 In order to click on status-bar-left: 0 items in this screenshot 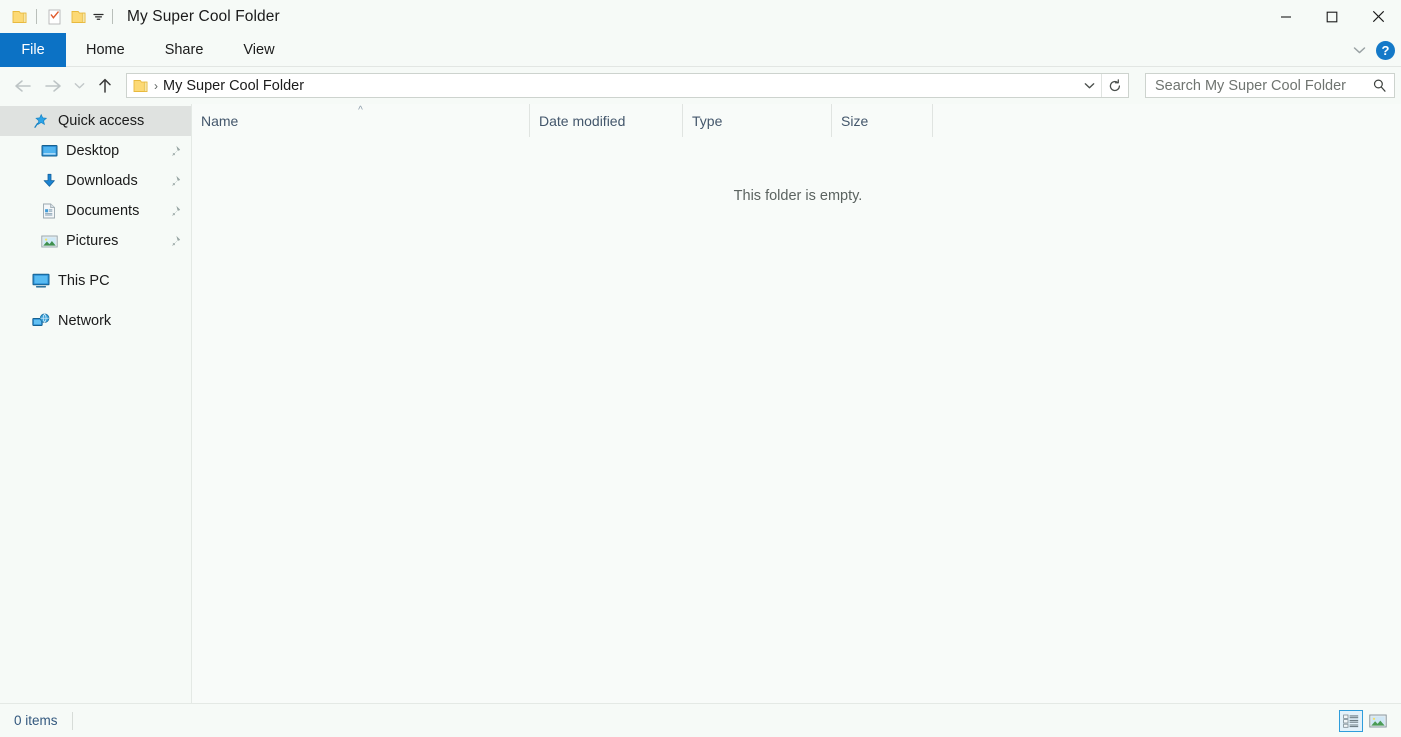, I will do `click(36, 720)`.